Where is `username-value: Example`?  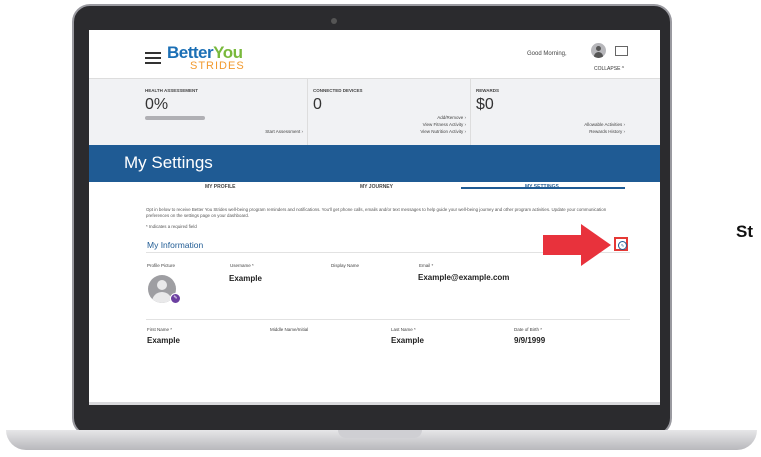
username-value: Example is located at coordinates (245, 278).